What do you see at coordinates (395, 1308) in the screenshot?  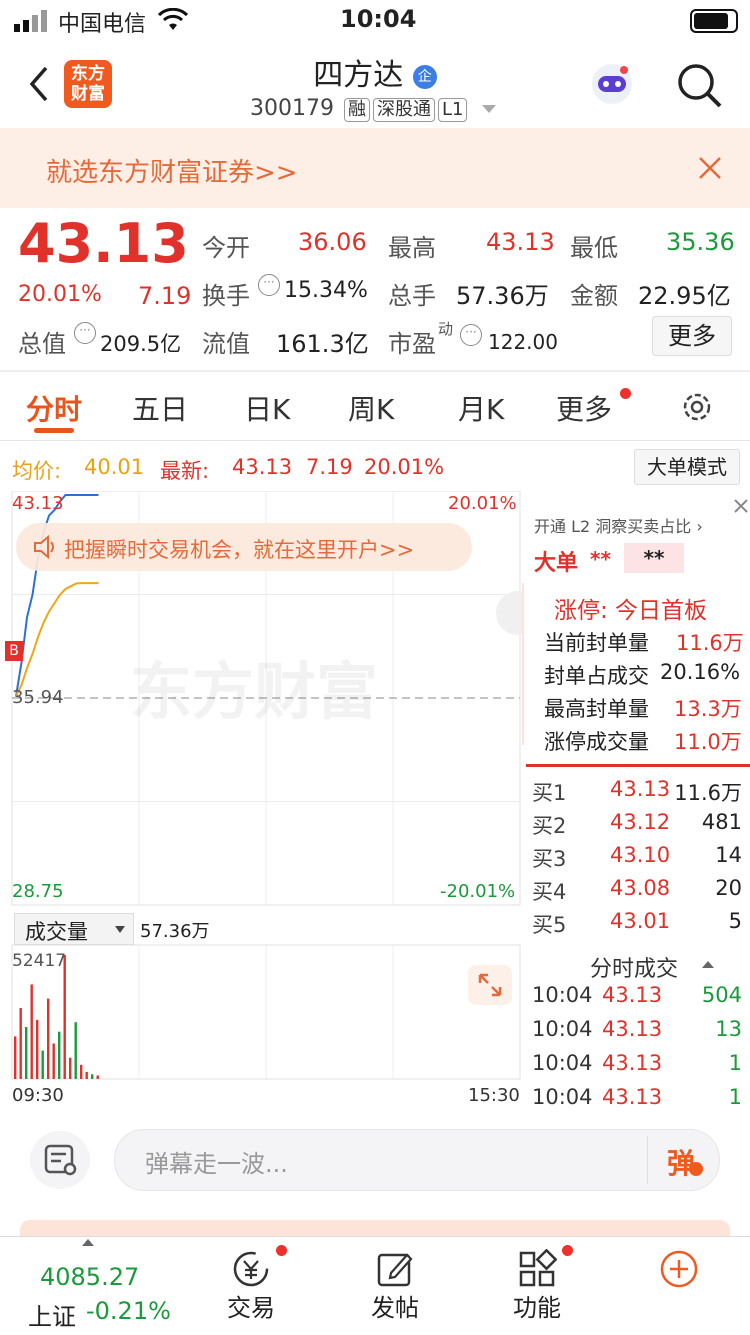 I see `nav-post-label: 发帖` at bounding box center [395, 1308].